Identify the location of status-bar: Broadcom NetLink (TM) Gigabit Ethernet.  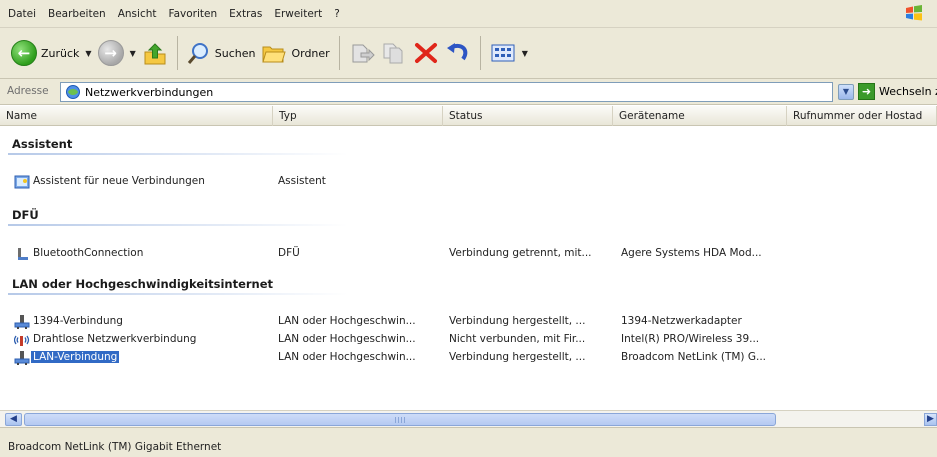
(468, 442).